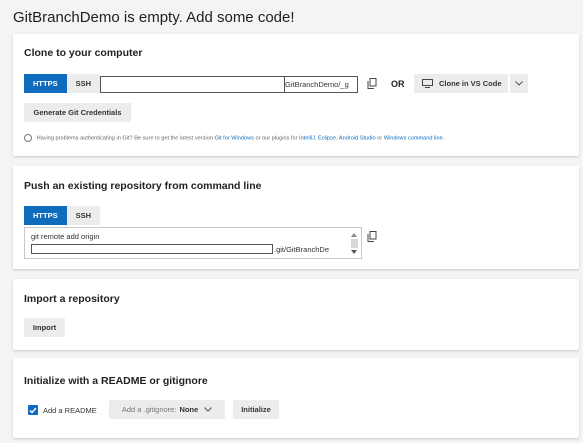 This screenshot has width=583, height=443. I want to click on eclipse-link: Eclipse, so click(327, 138).